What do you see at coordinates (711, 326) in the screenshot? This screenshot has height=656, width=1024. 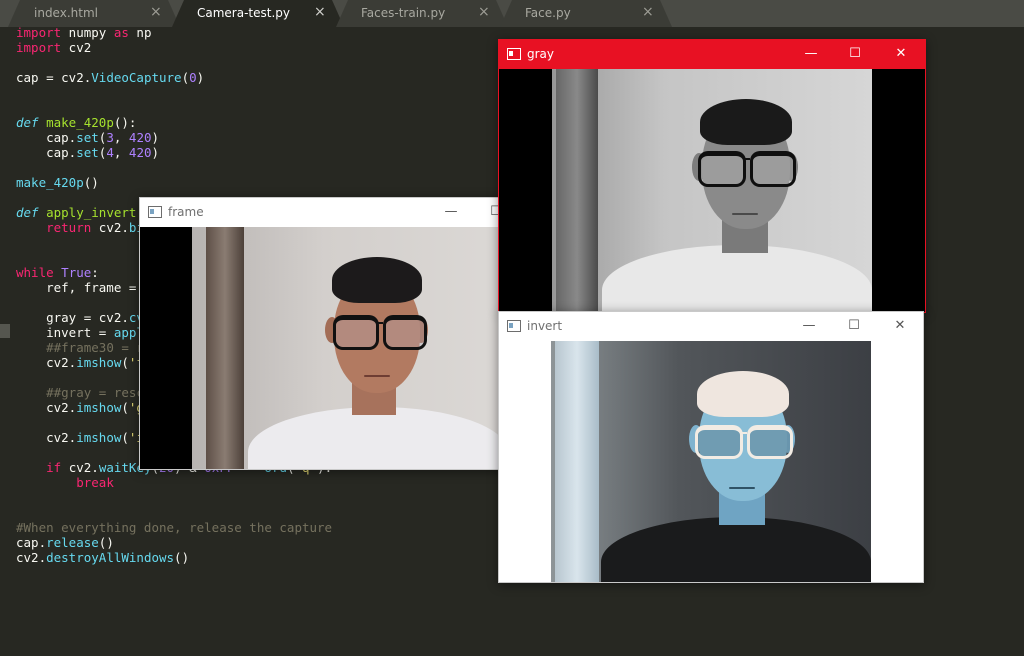 I see `window-titlebar: invert — ☐ ✕` at bounding box center [711, 326].